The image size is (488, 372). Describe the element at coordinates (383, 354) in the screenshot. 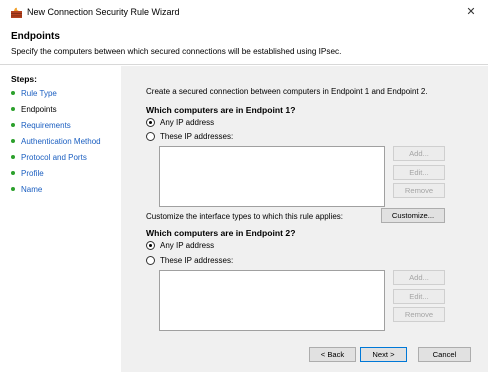

I see `next-button: Next >` at that location.